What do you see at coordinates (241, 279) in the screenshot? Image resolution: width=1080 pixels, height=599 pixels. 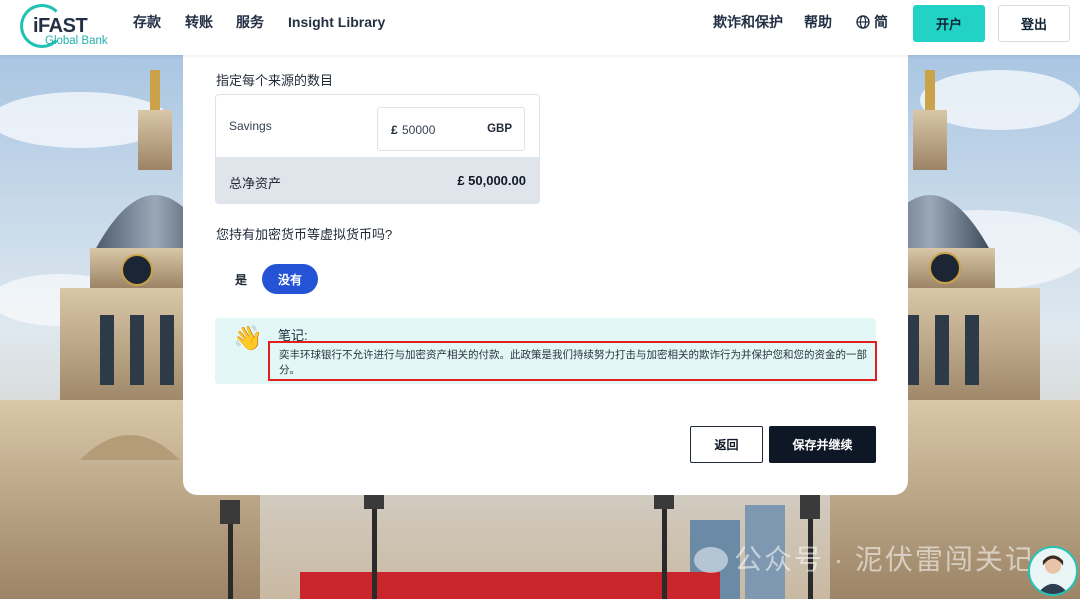 I see `option-yes: 是` at bounding box center [241, 279].